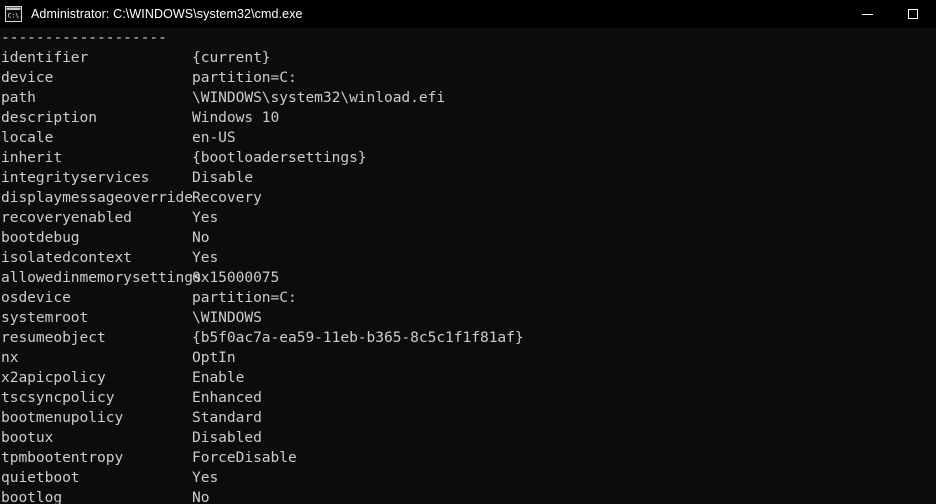 Image resolution: width=936 pixels, height=504 pixels. What do you see at coordinates (468, 418) in the screenshot?
I see `bcdedit-entry-row: bootmenupolicy Standard` at bounding box center [468, 418].